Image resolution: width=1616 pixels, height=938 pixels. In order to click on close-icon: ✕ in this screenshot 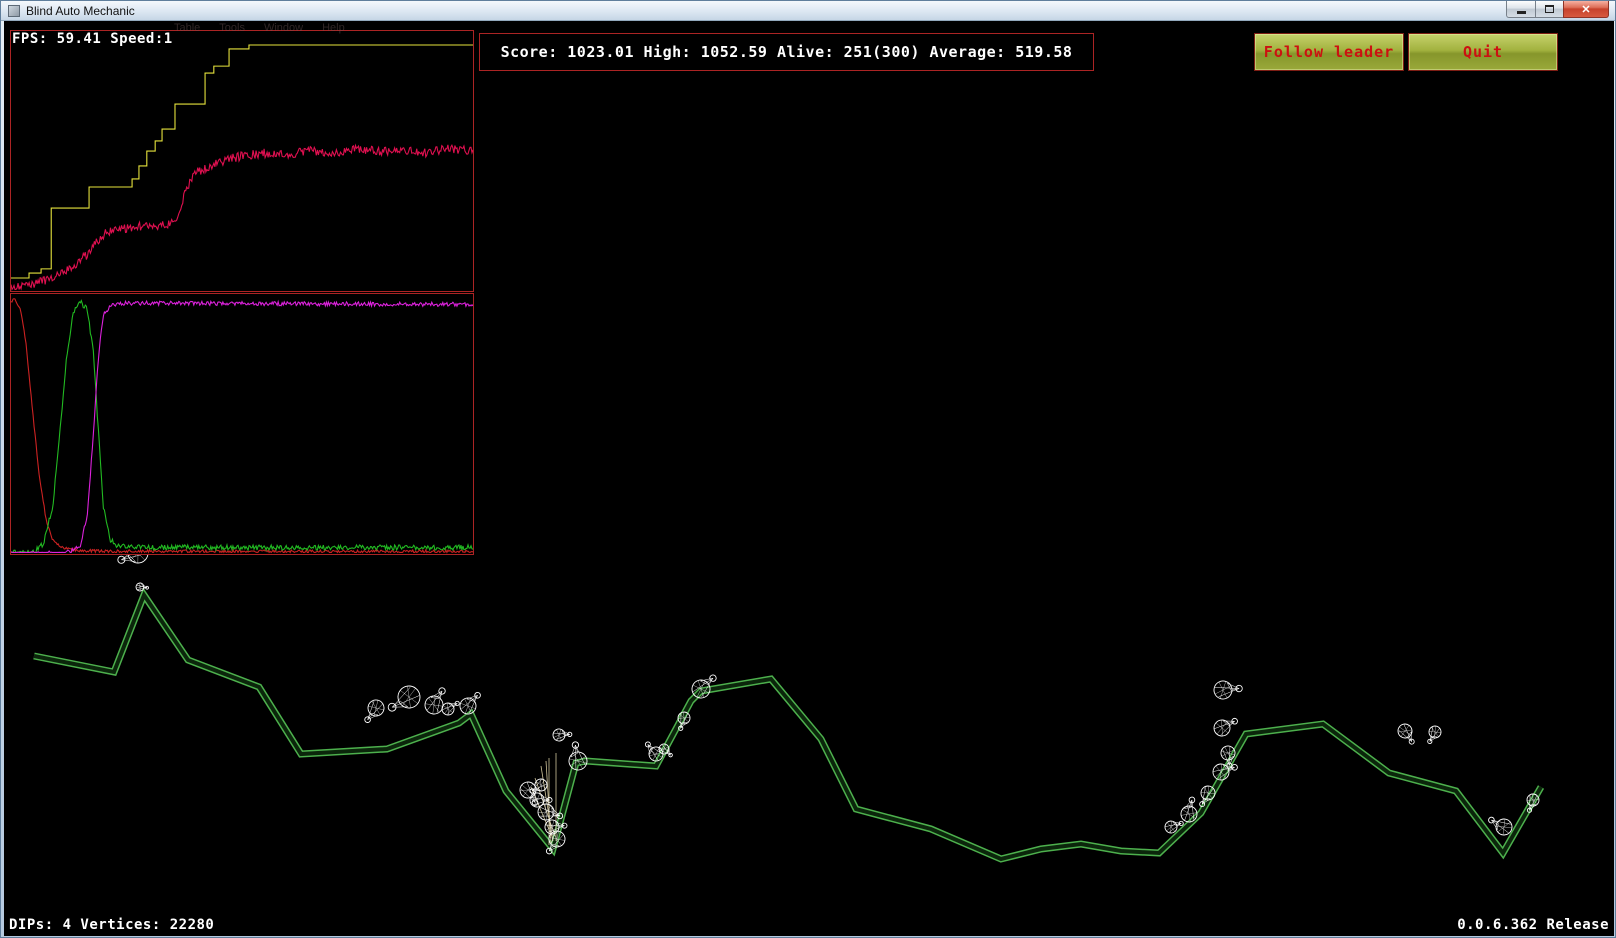, I will do `click(1586, 9)`.